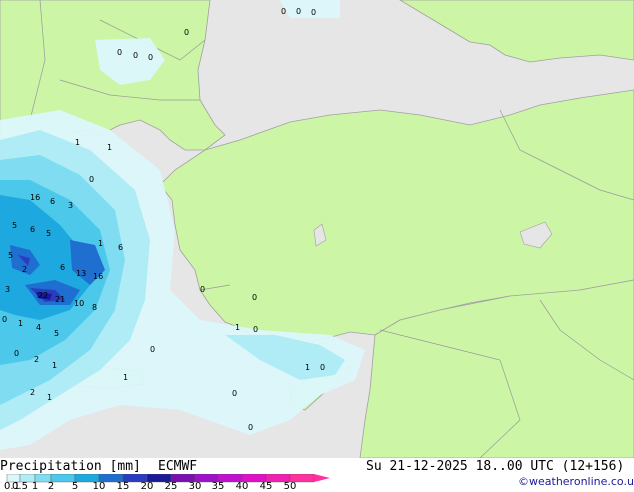  Describe the element at coordinates (20, 486) in the screenshot. I see `legend-tick-label: 0.5` at that location.